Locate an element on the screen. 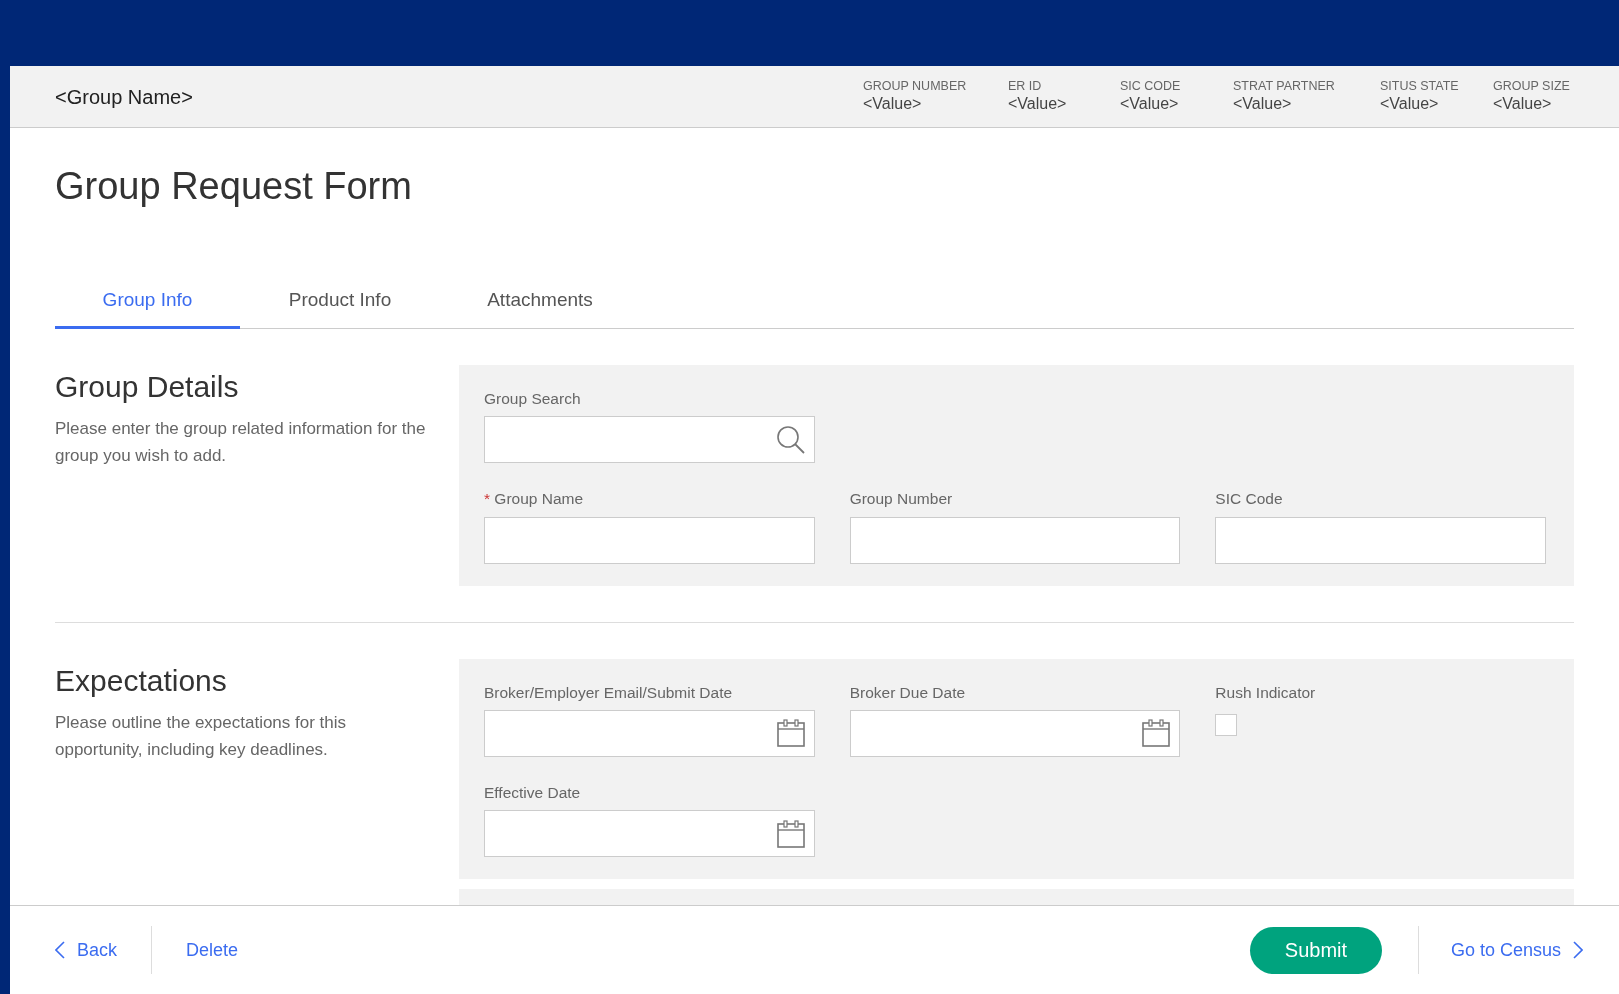 This screenshot has width=1619, height=994. field-label: Group Search is located at coordinates (533, 399).